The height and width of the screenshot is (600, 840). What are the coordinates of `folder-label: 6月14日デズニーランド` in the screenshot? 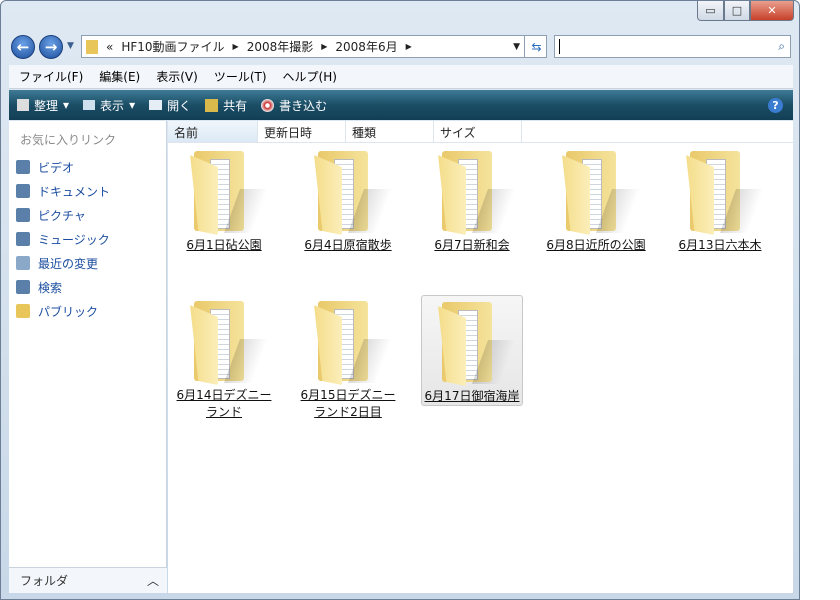 It's located at (224, 403).